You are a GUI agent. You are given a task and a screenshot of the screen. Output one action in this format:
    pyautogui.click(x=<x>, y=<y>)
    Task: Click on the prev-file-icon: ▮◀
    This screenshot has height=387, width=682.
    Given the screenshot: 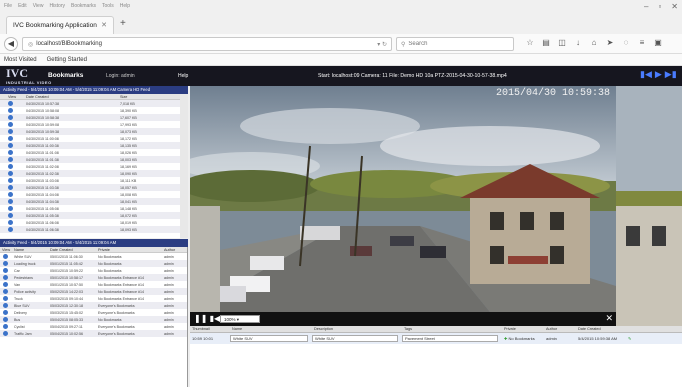 What is the action you would take?
    pyautogui.click(x=646, y=74)
    